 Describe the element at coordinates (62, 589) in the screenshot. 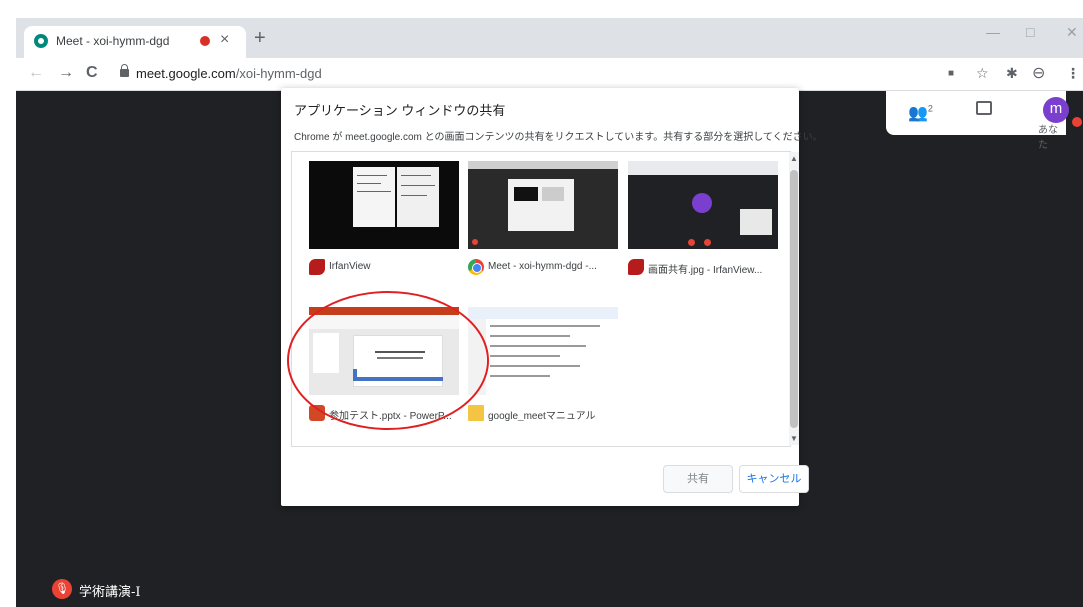

I see `mic-muted-icon: 🎙` at that location.